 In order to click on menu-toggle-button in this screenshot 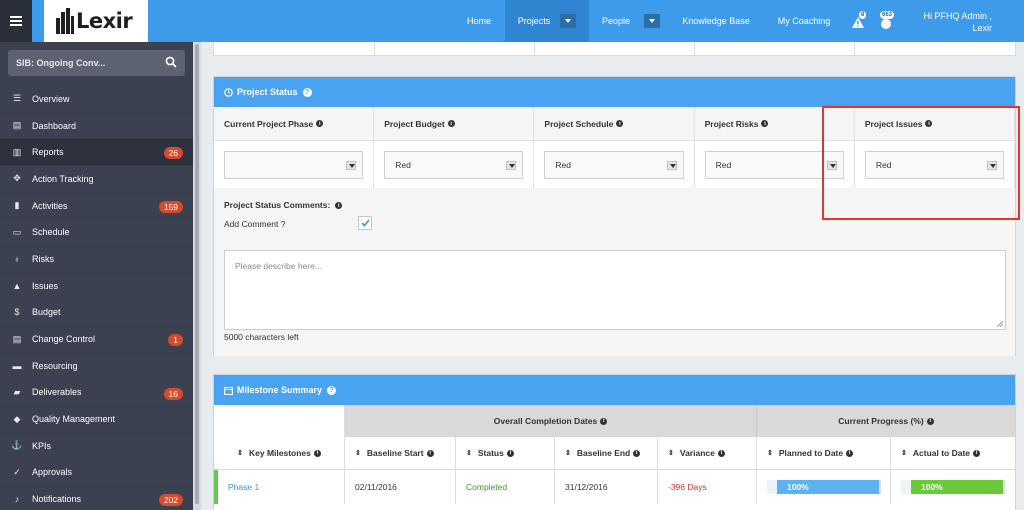, I will do `click(16, 21)`.